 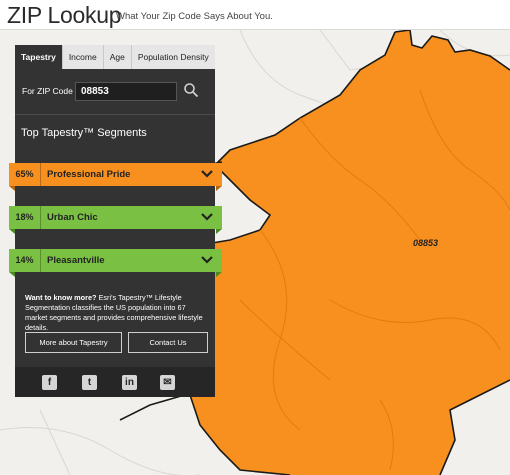 What do you see at coordinates (89, 174) in the screenshot?
I see `segment-name: Professional Pride` at bounding box center [89, 174].